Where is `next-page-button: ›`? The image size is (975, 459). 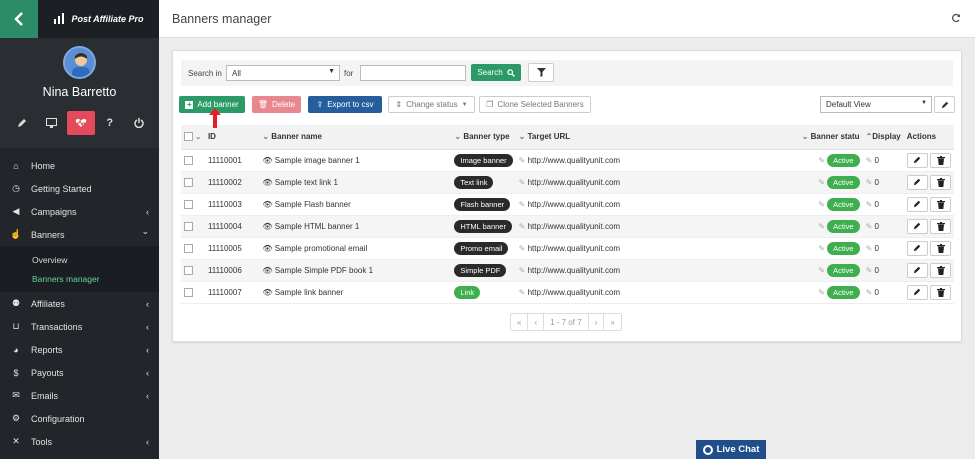
next-page-button: › is located at coordinates (597, 322).